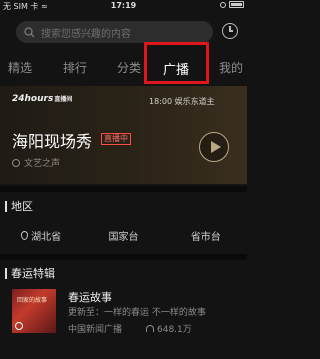 This screenshot has height=359, width=320. What do you see at coordinates (32, 300) in the screenshot?
I see `thumbnail-text: 回家的故事` at bounding box center [32, 300].